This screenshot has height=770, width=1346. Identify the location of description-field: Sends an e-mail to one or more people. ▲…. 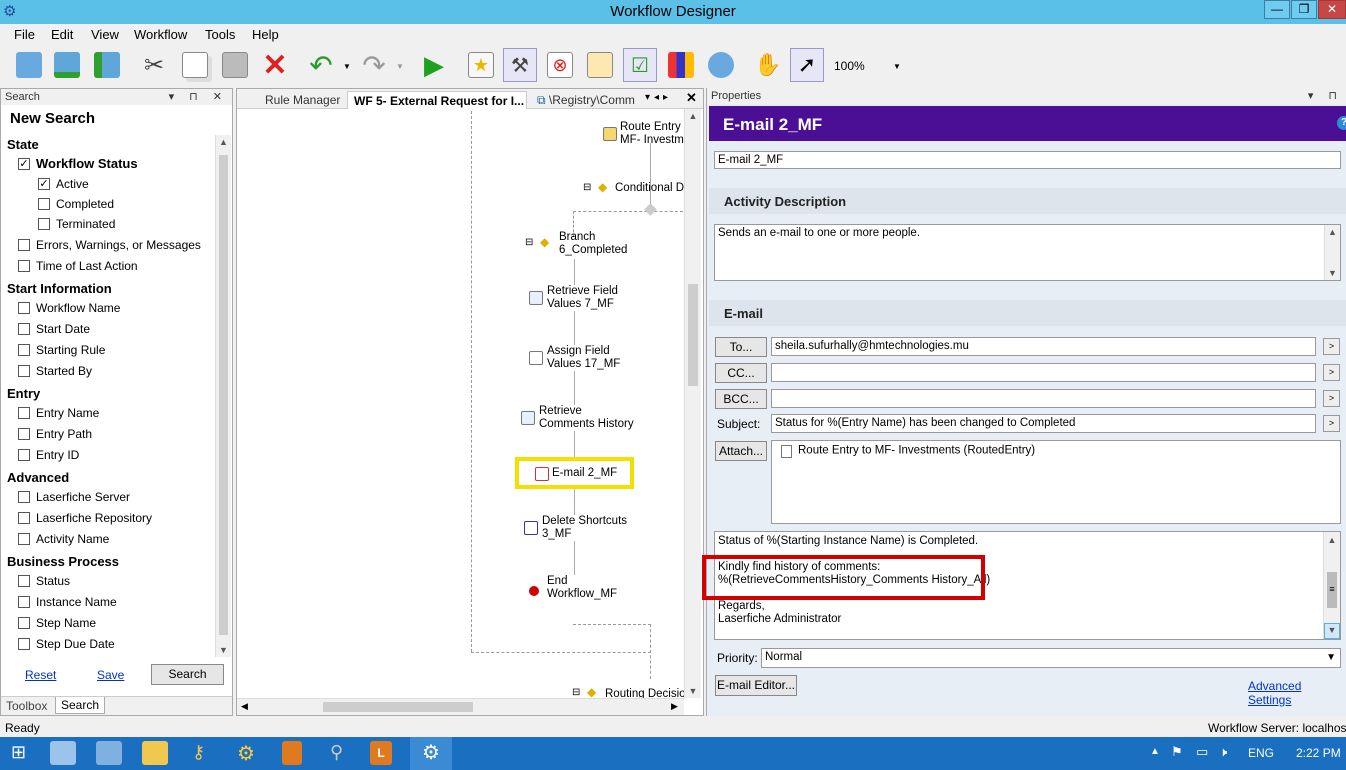
(1027, 252).